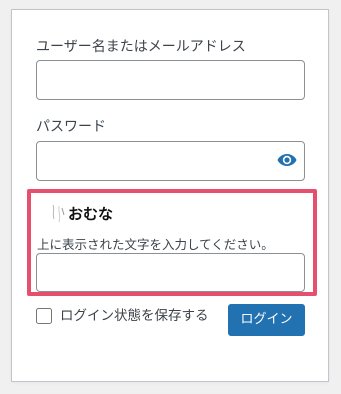  What do you see at coordinates (71, 127) in the screenshot?
I see `password-label: パスワード` at bounding box center [71, 127].